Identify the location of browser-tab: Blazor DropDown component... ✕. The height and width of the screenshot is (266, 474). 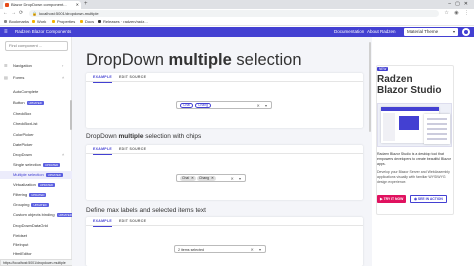
(42, 5).